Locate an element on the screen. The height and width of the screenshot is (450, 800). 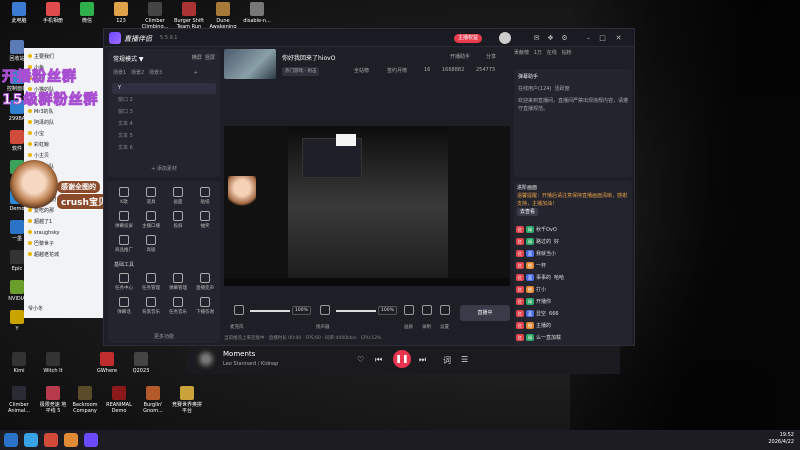
right-tabs: 贡献榜 1万 在线 钻粉 is located at coordinates (574, 55).